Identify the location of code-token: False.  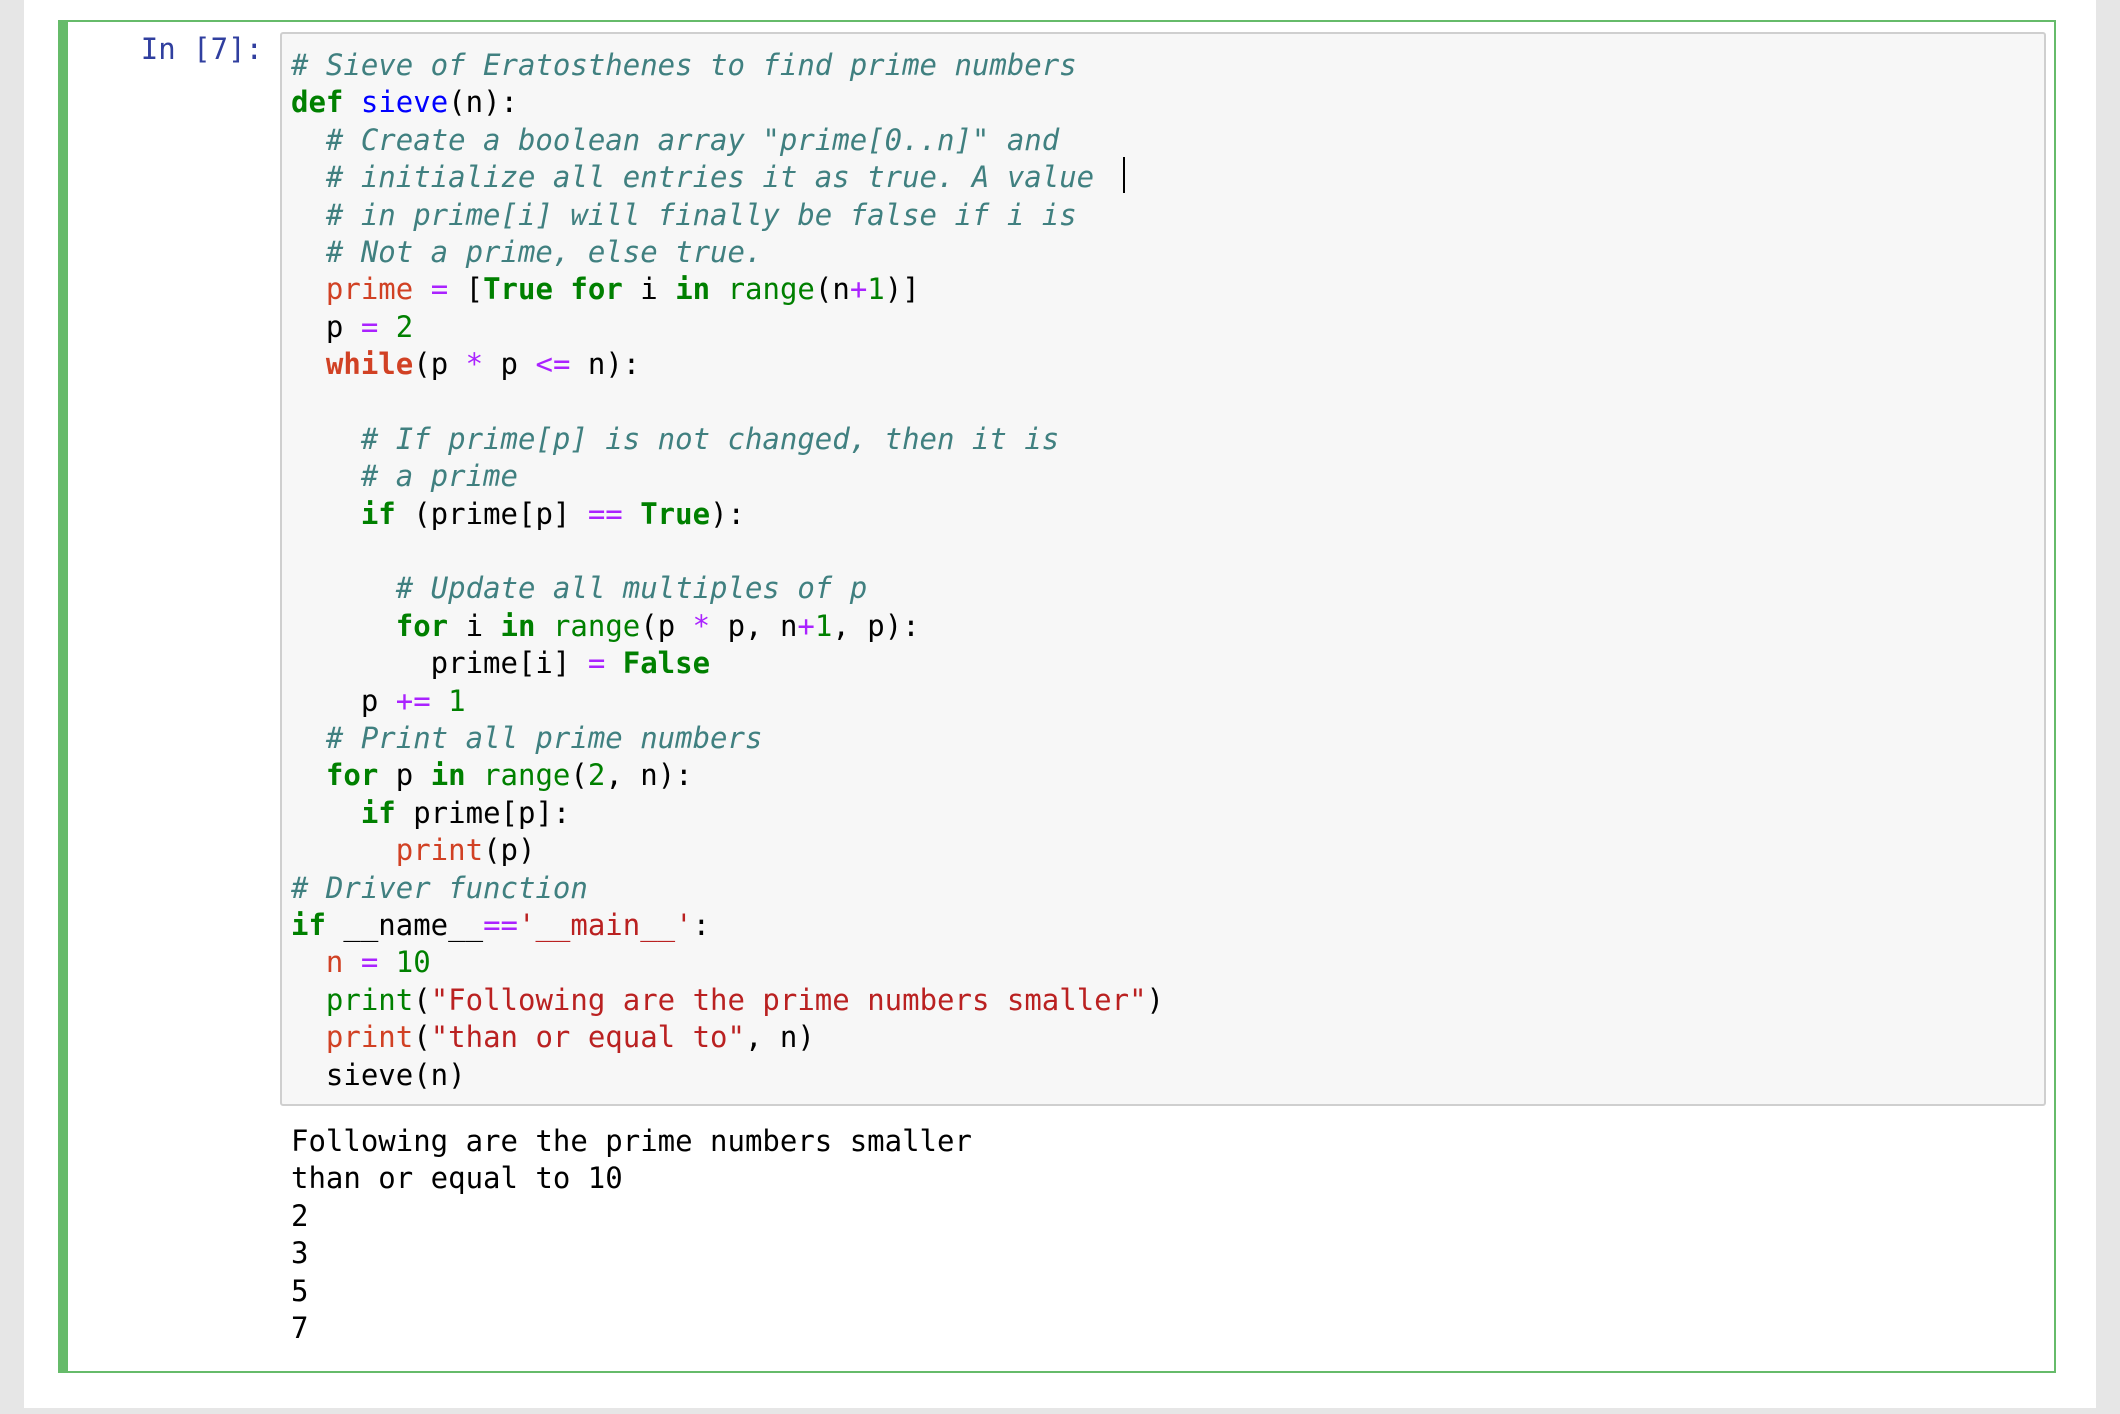
(666, 663).